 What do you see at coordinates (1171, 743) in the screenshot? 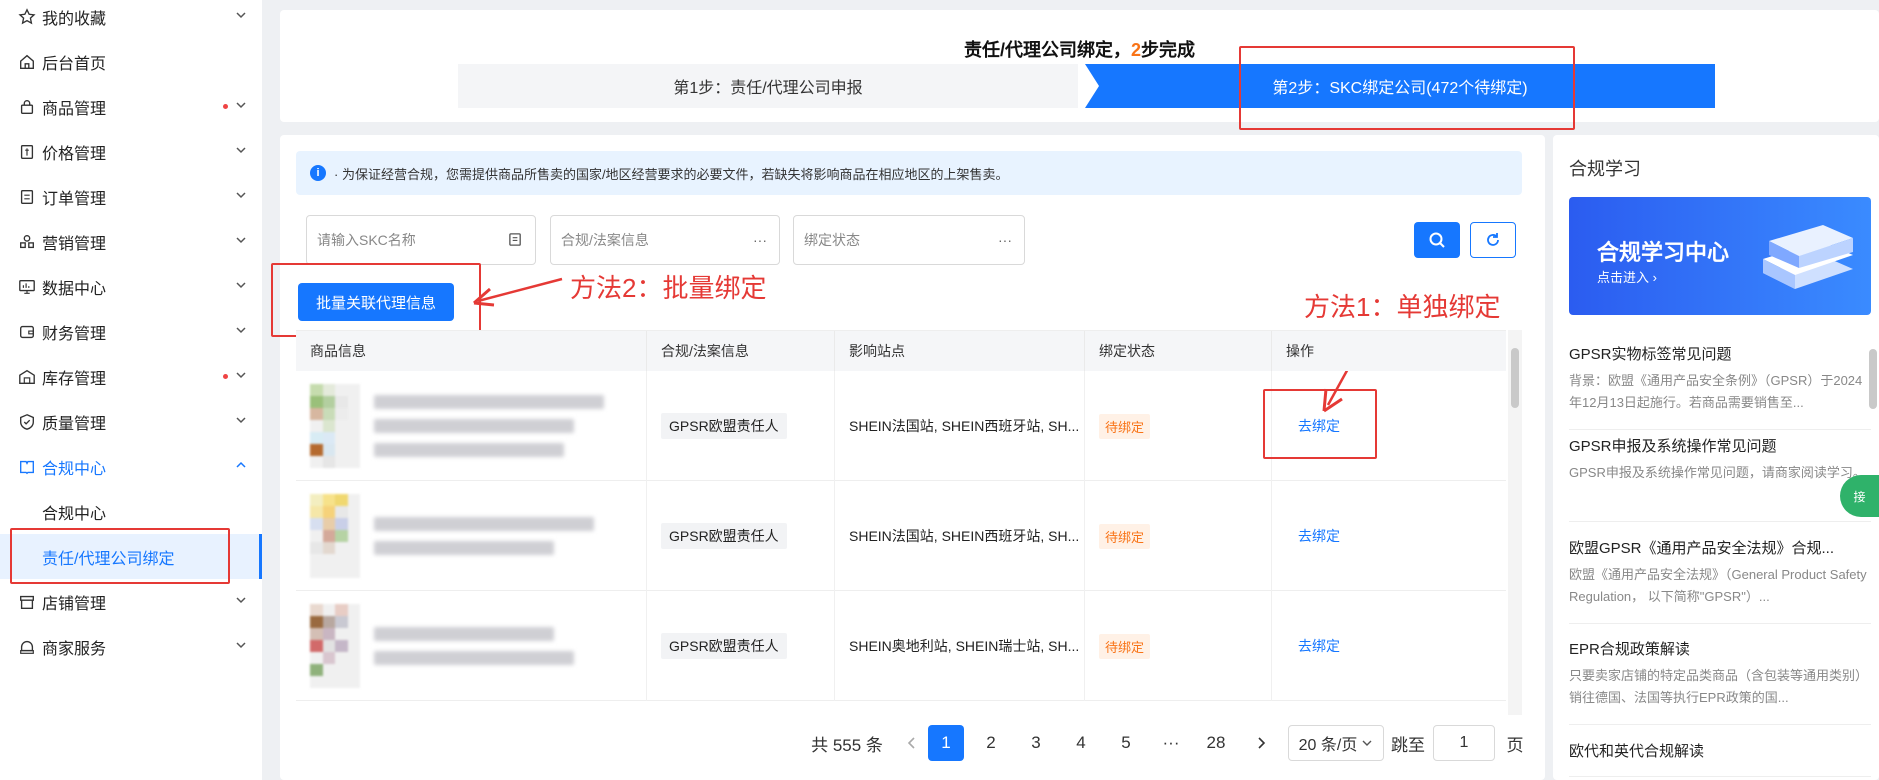
I see `page-ellipsis: ···` at bounding box center [1171, 743].